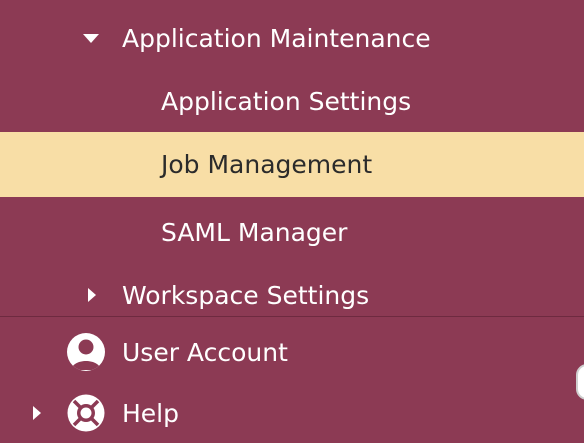  I want to click on menu-item-job-management: Job Management, so click(292, 164).